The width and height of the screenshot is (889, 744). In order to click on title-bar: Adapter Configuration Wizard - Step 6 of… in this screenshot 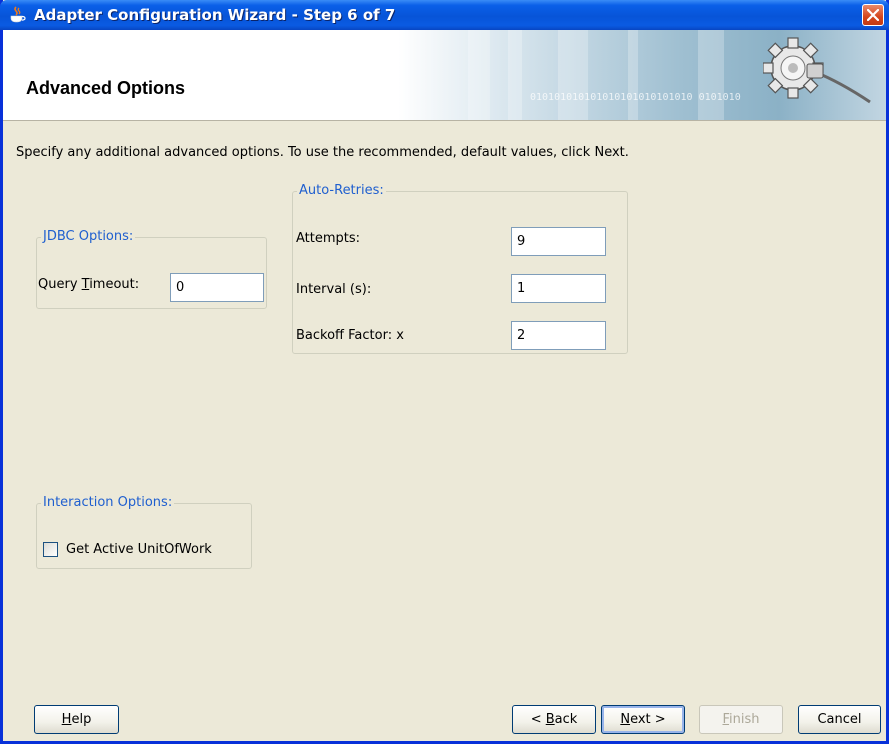, I will do `click(444, 15)`.